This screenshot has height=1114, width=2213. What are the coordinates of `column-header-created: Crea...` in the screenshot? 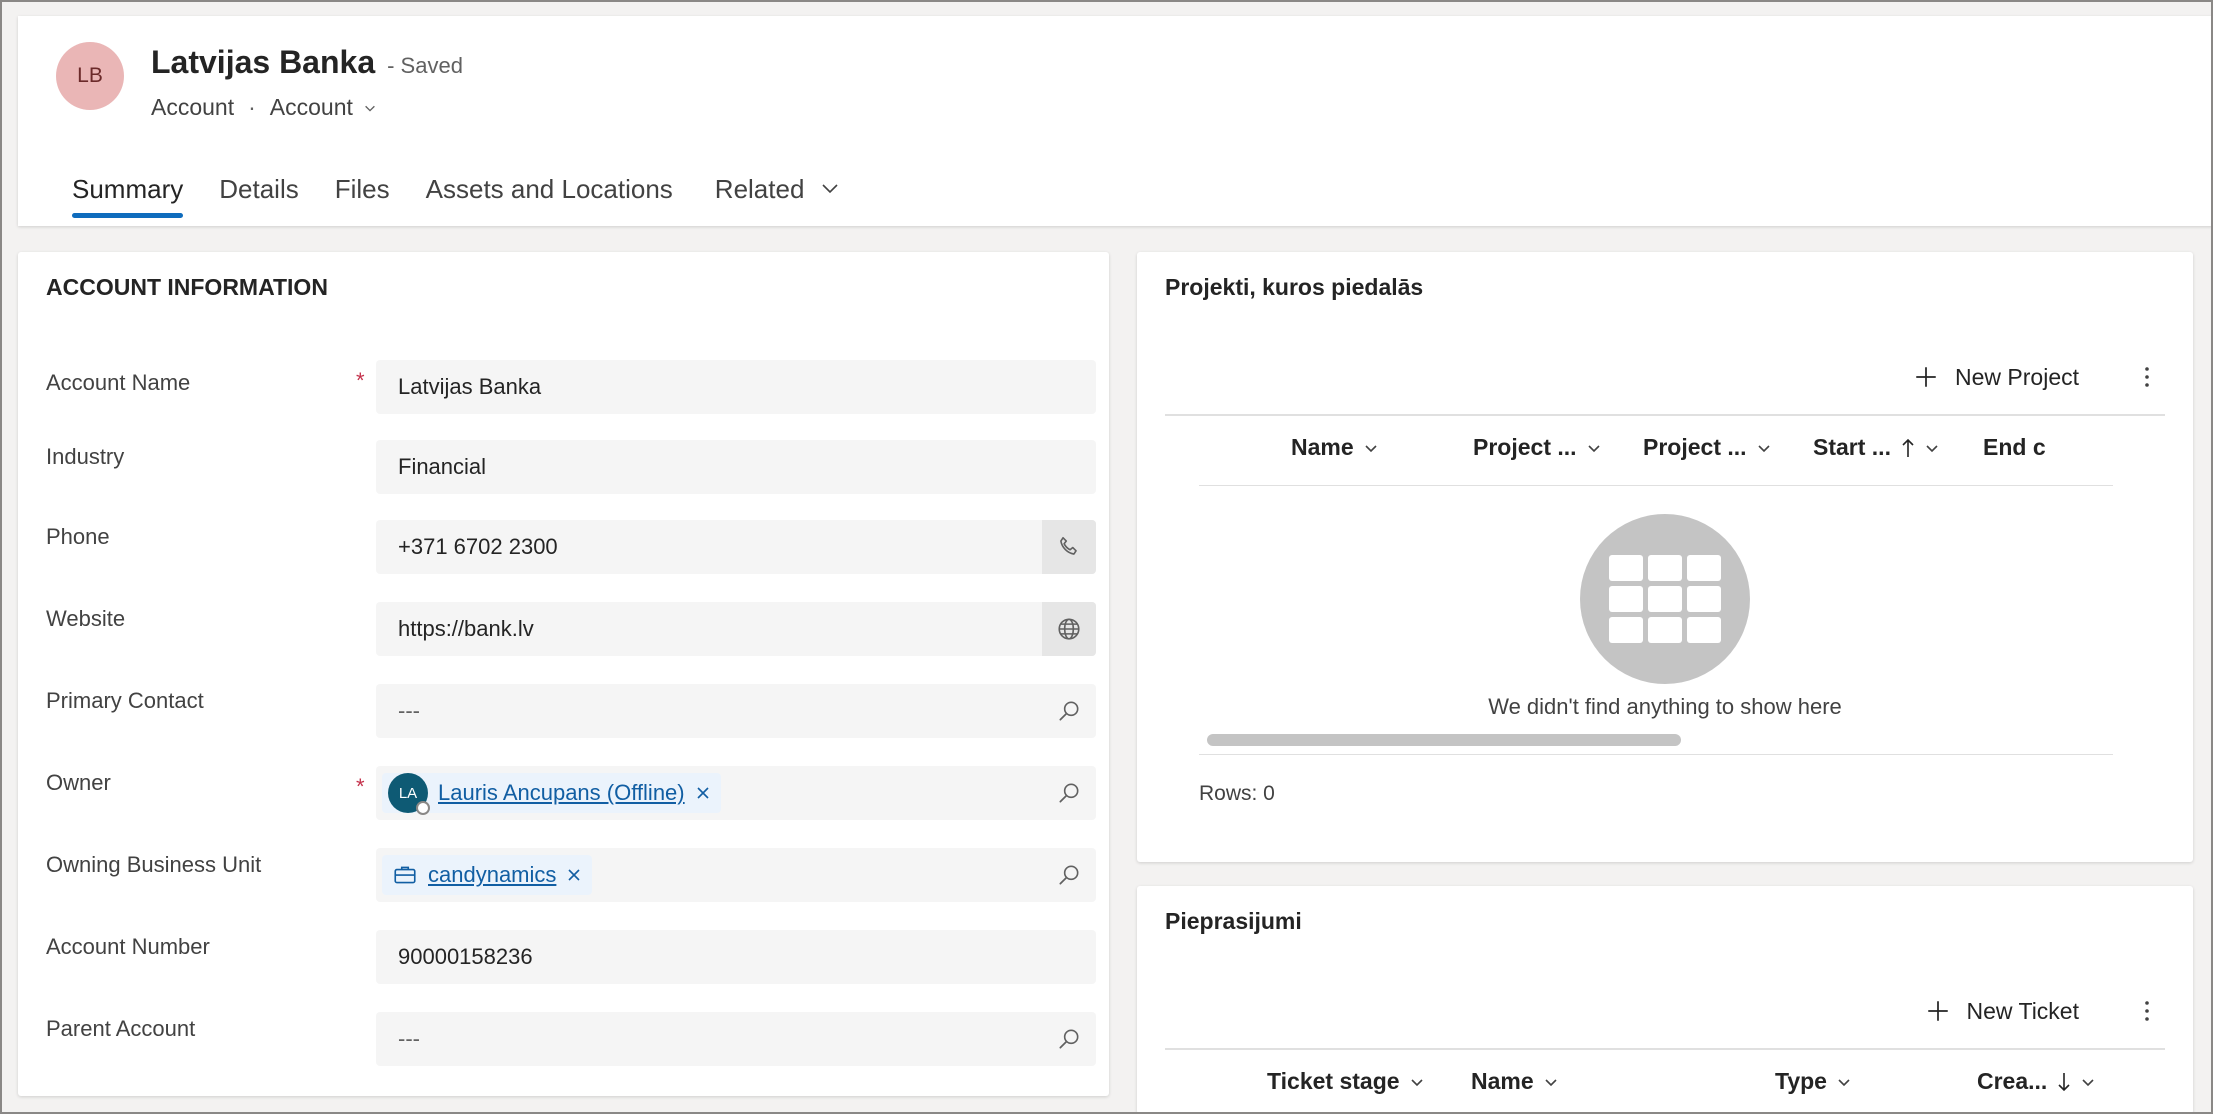 It's located at (2036, 1081).